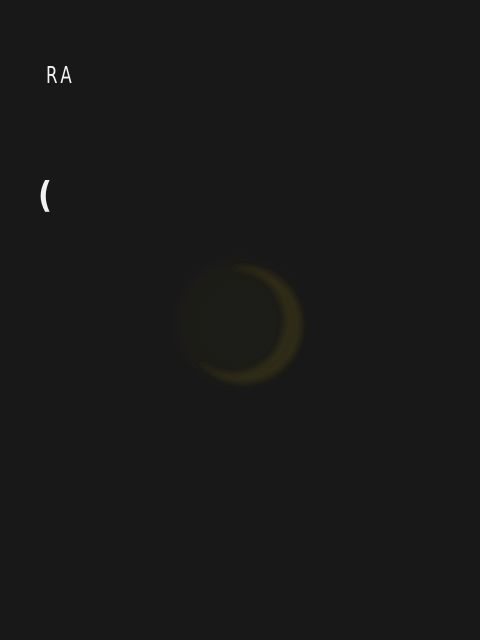  I want to click on loading-crescent-icon, so click(240, 325).